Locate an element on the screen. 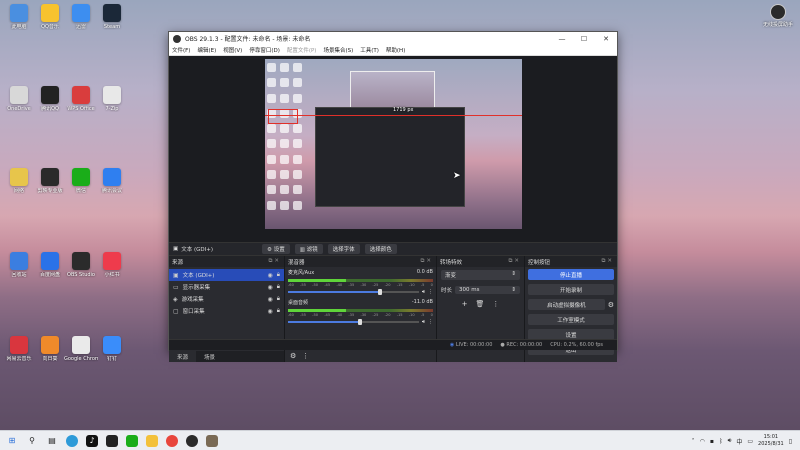 The image size is (800, 450). search-icon: ⚲ is located at coordinates (32, 441).